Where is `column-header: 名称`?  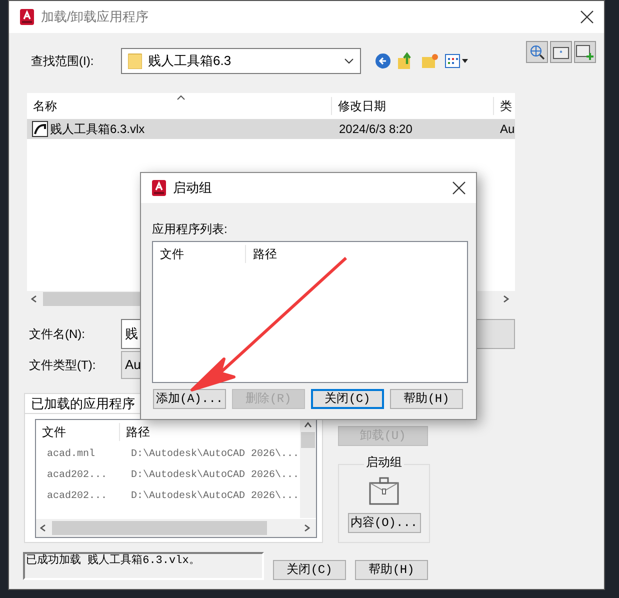
column-header: 名称 is located at coordinates (179, 106).